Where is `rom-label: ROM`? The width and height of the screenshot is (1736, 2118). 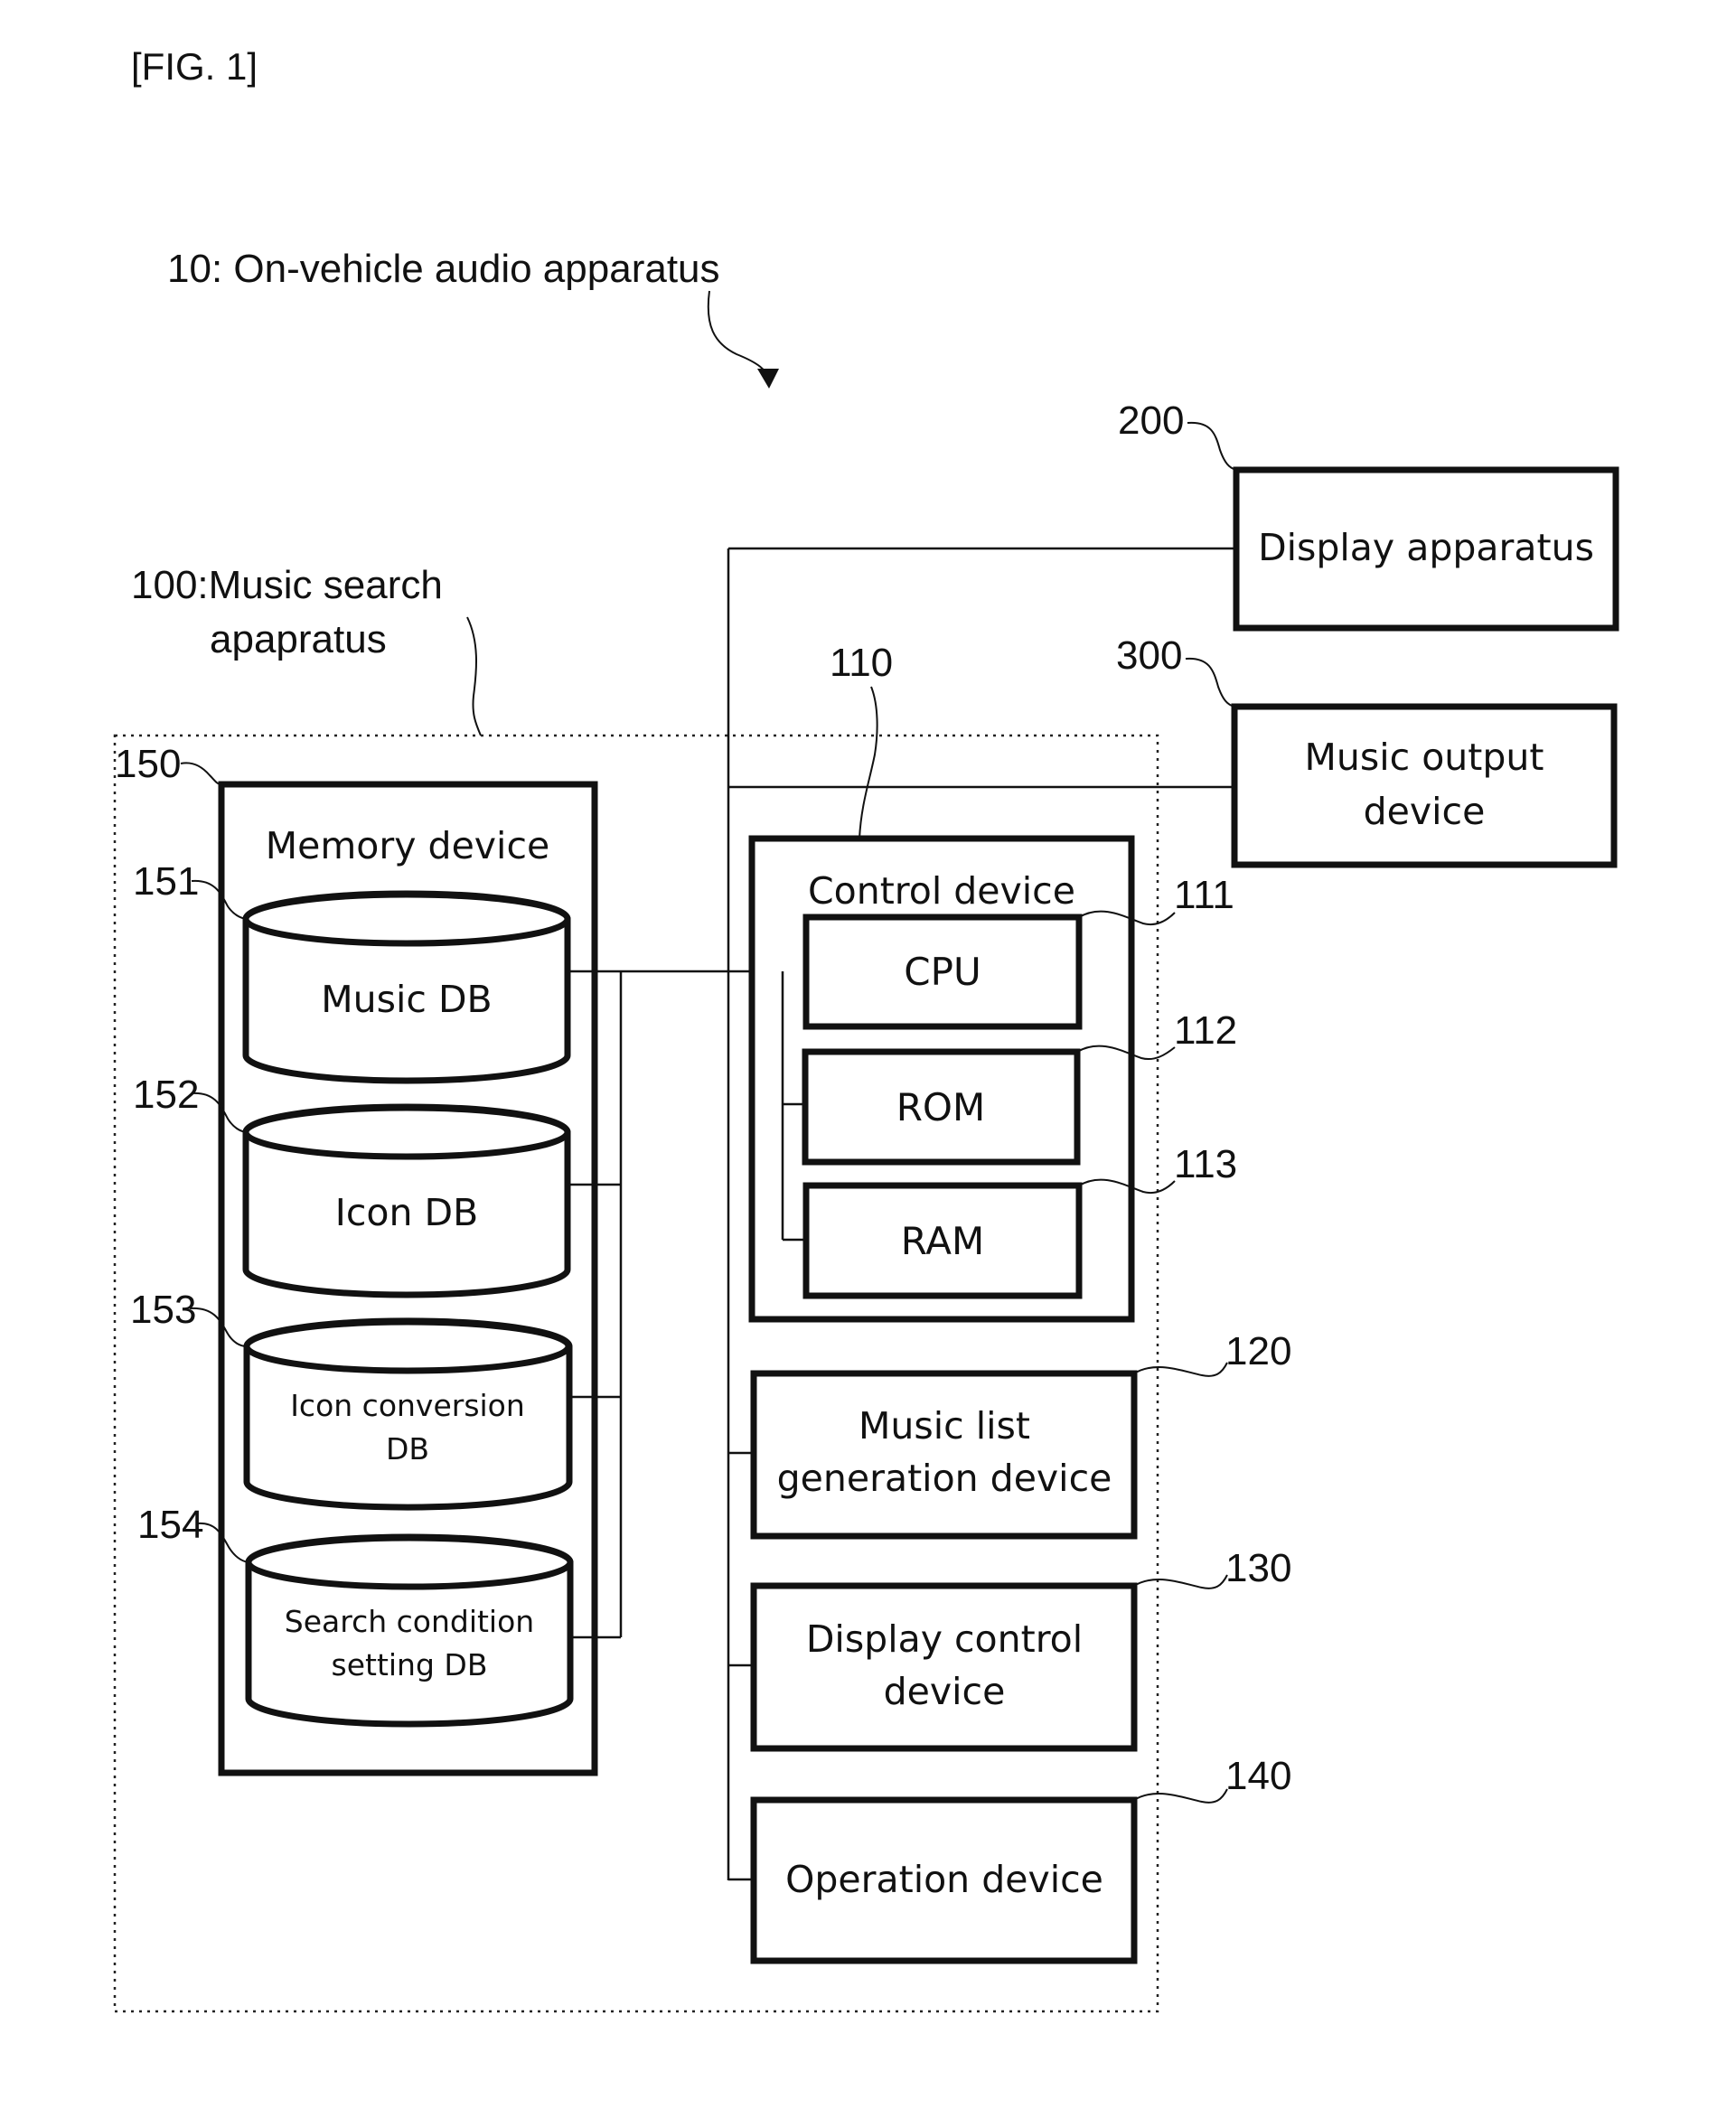
rom-label: ROM is located at coordinates (940, 1107).